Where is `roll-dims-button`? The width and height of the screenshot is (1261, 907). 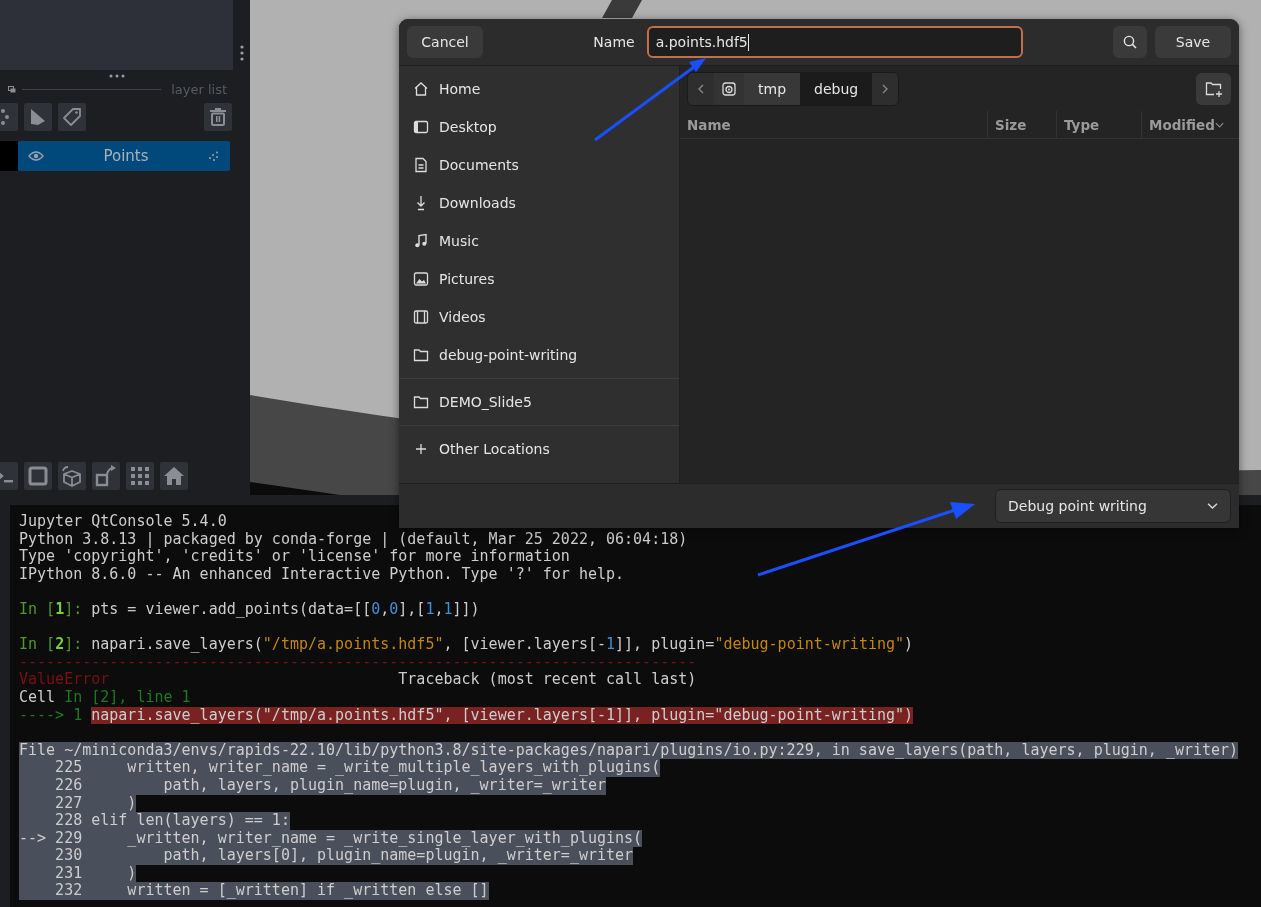 roll-dims-button is located at coordinates (72, 476).